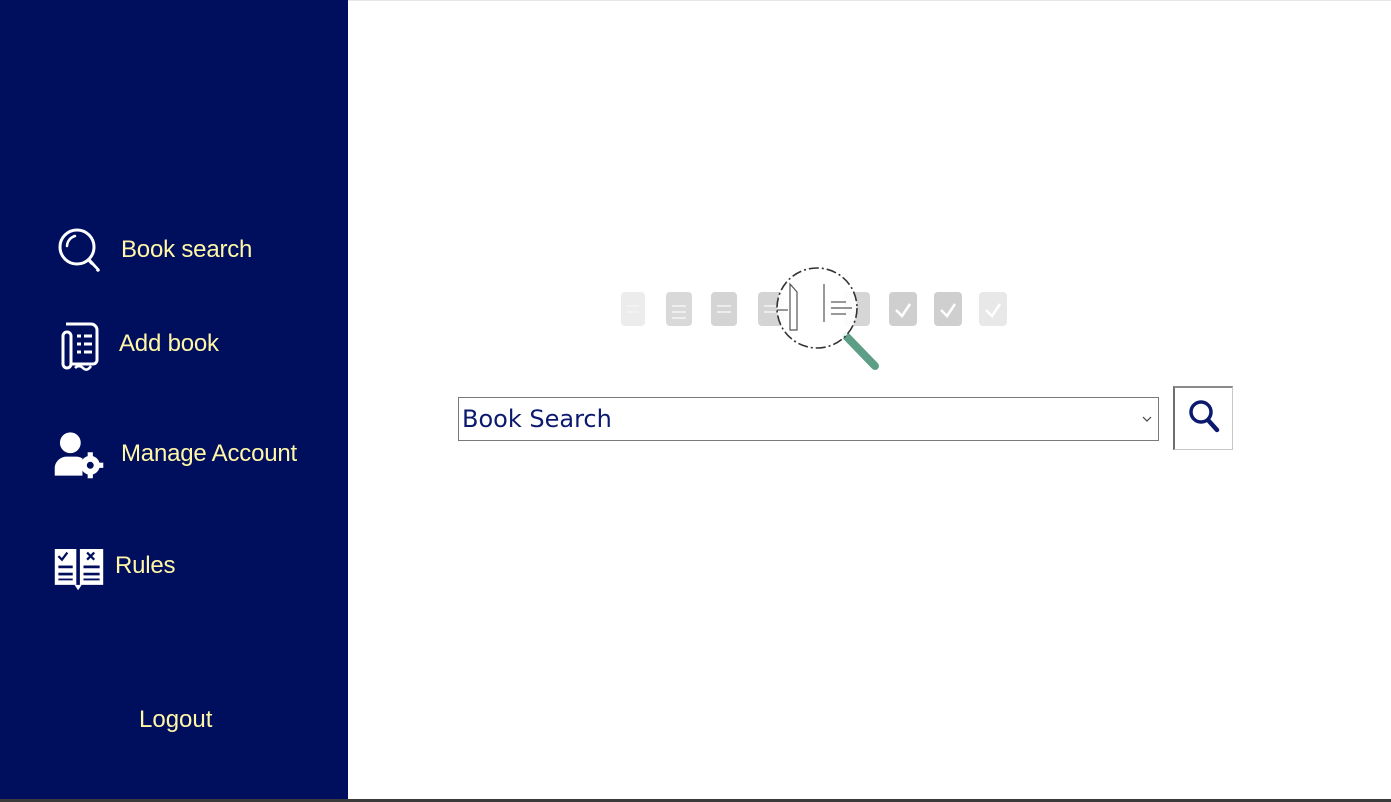 This screenshot has width=1391, height=802. What do you see at coordinates (808, 419) in the screenshot?
I see `book-search-combobox: Book Search` at bounding box center [808, 419].